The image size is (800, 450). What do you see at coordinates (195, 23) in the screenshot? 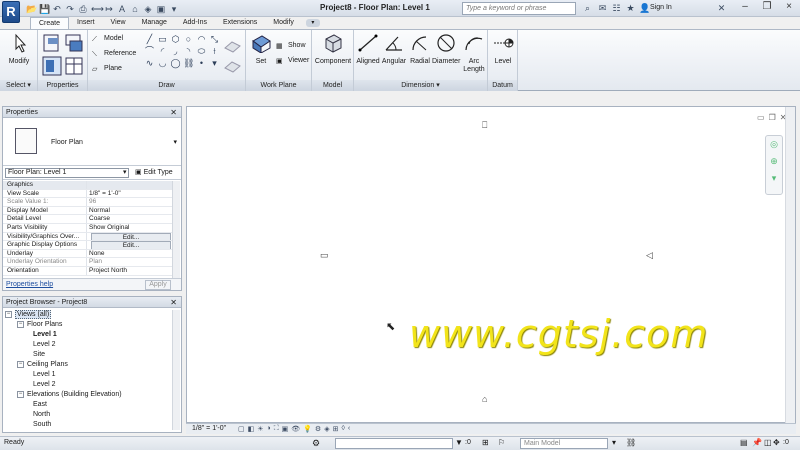
I see `tab-add-ins: Add-Ins` at bounding box center [195, 23].